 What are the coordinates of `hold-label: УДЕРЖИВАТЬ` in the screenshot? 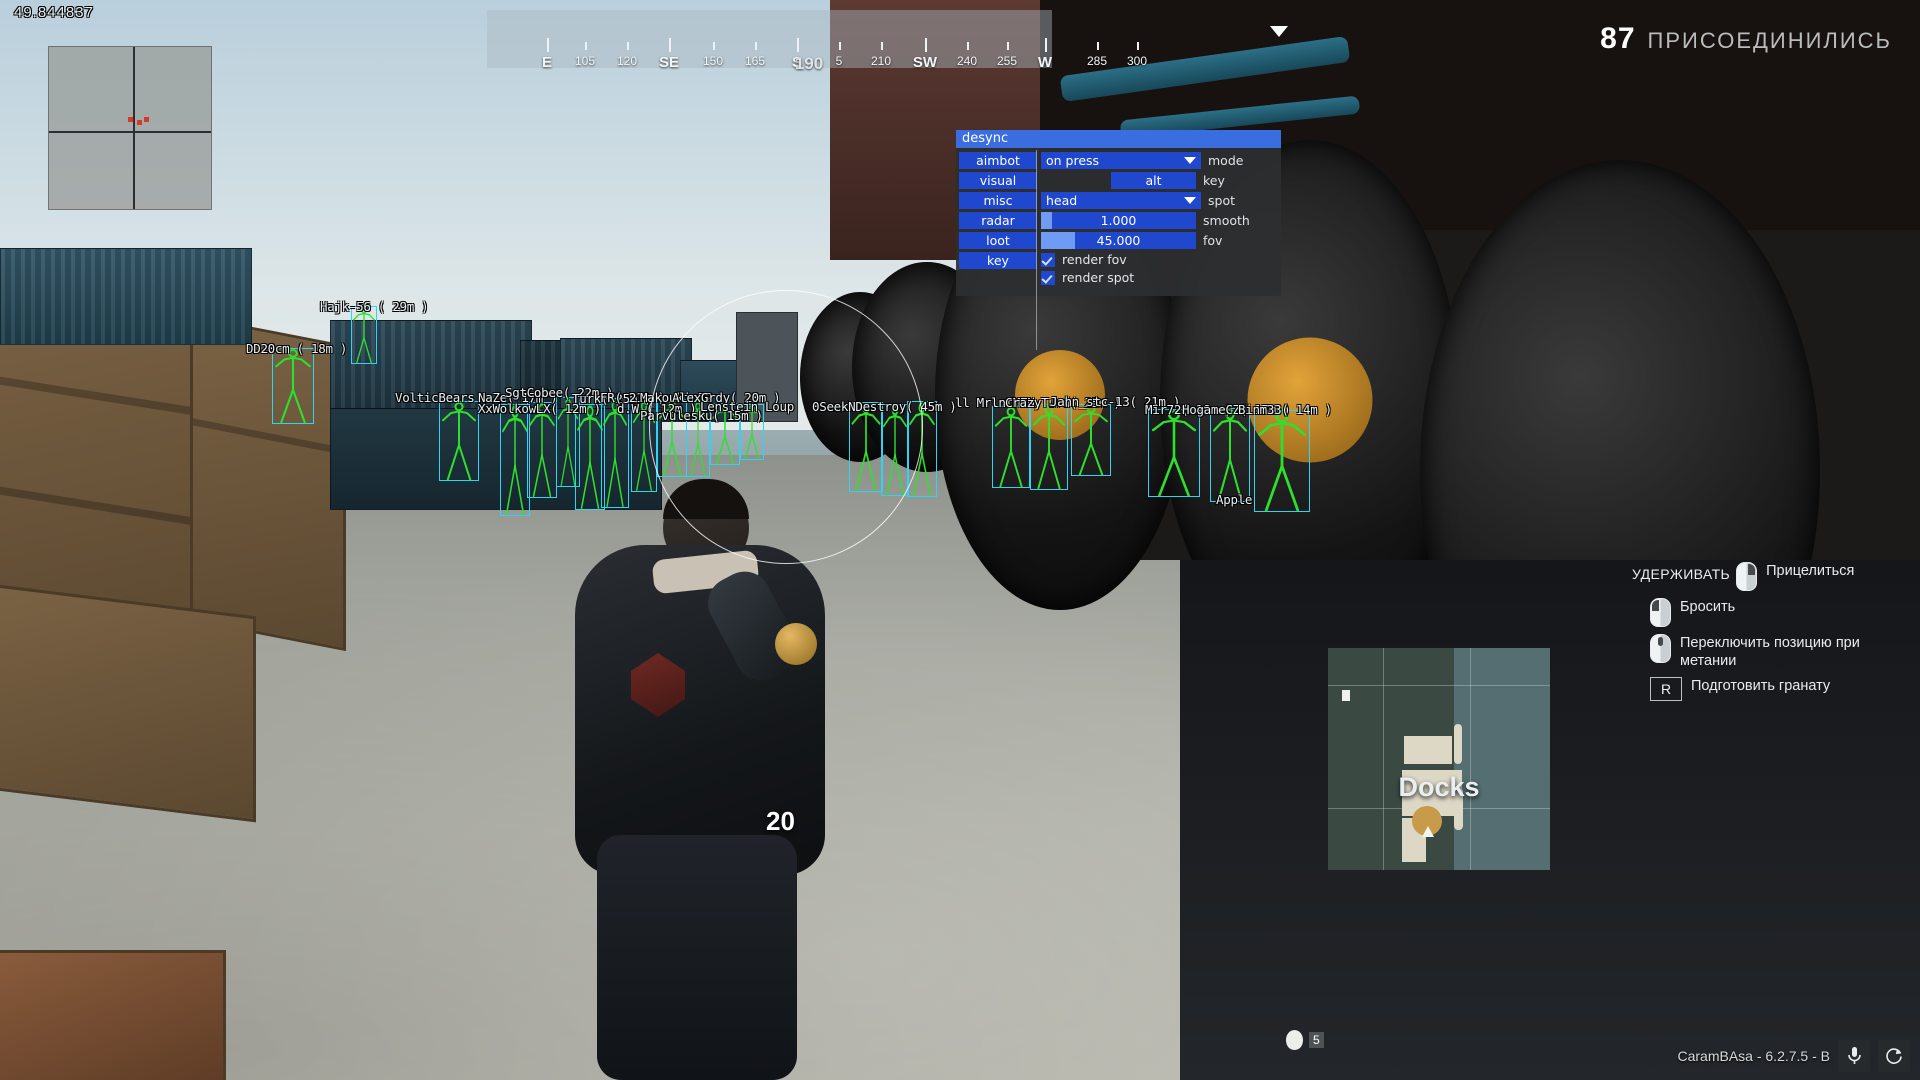 It's located at (1681, 574).